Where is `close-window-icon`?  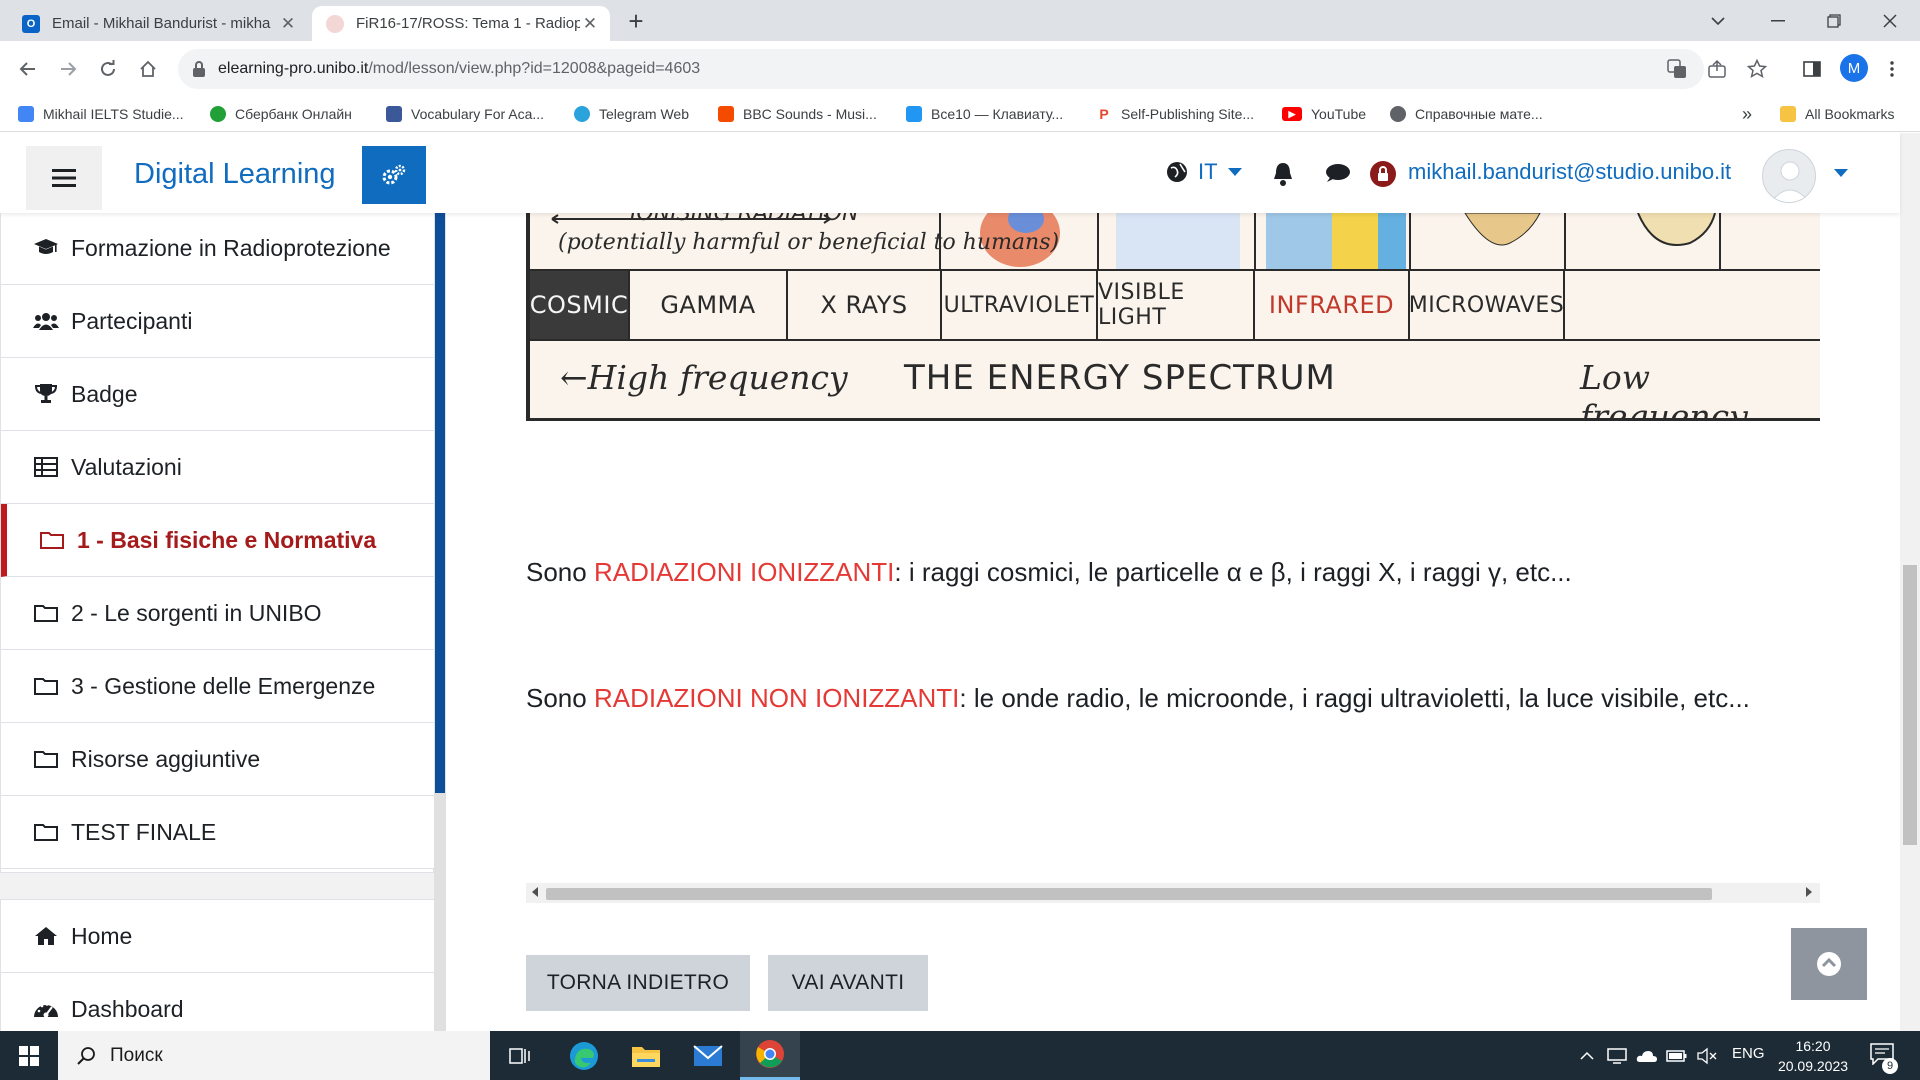
close-window-icon is located at coordinates (1890, 20).